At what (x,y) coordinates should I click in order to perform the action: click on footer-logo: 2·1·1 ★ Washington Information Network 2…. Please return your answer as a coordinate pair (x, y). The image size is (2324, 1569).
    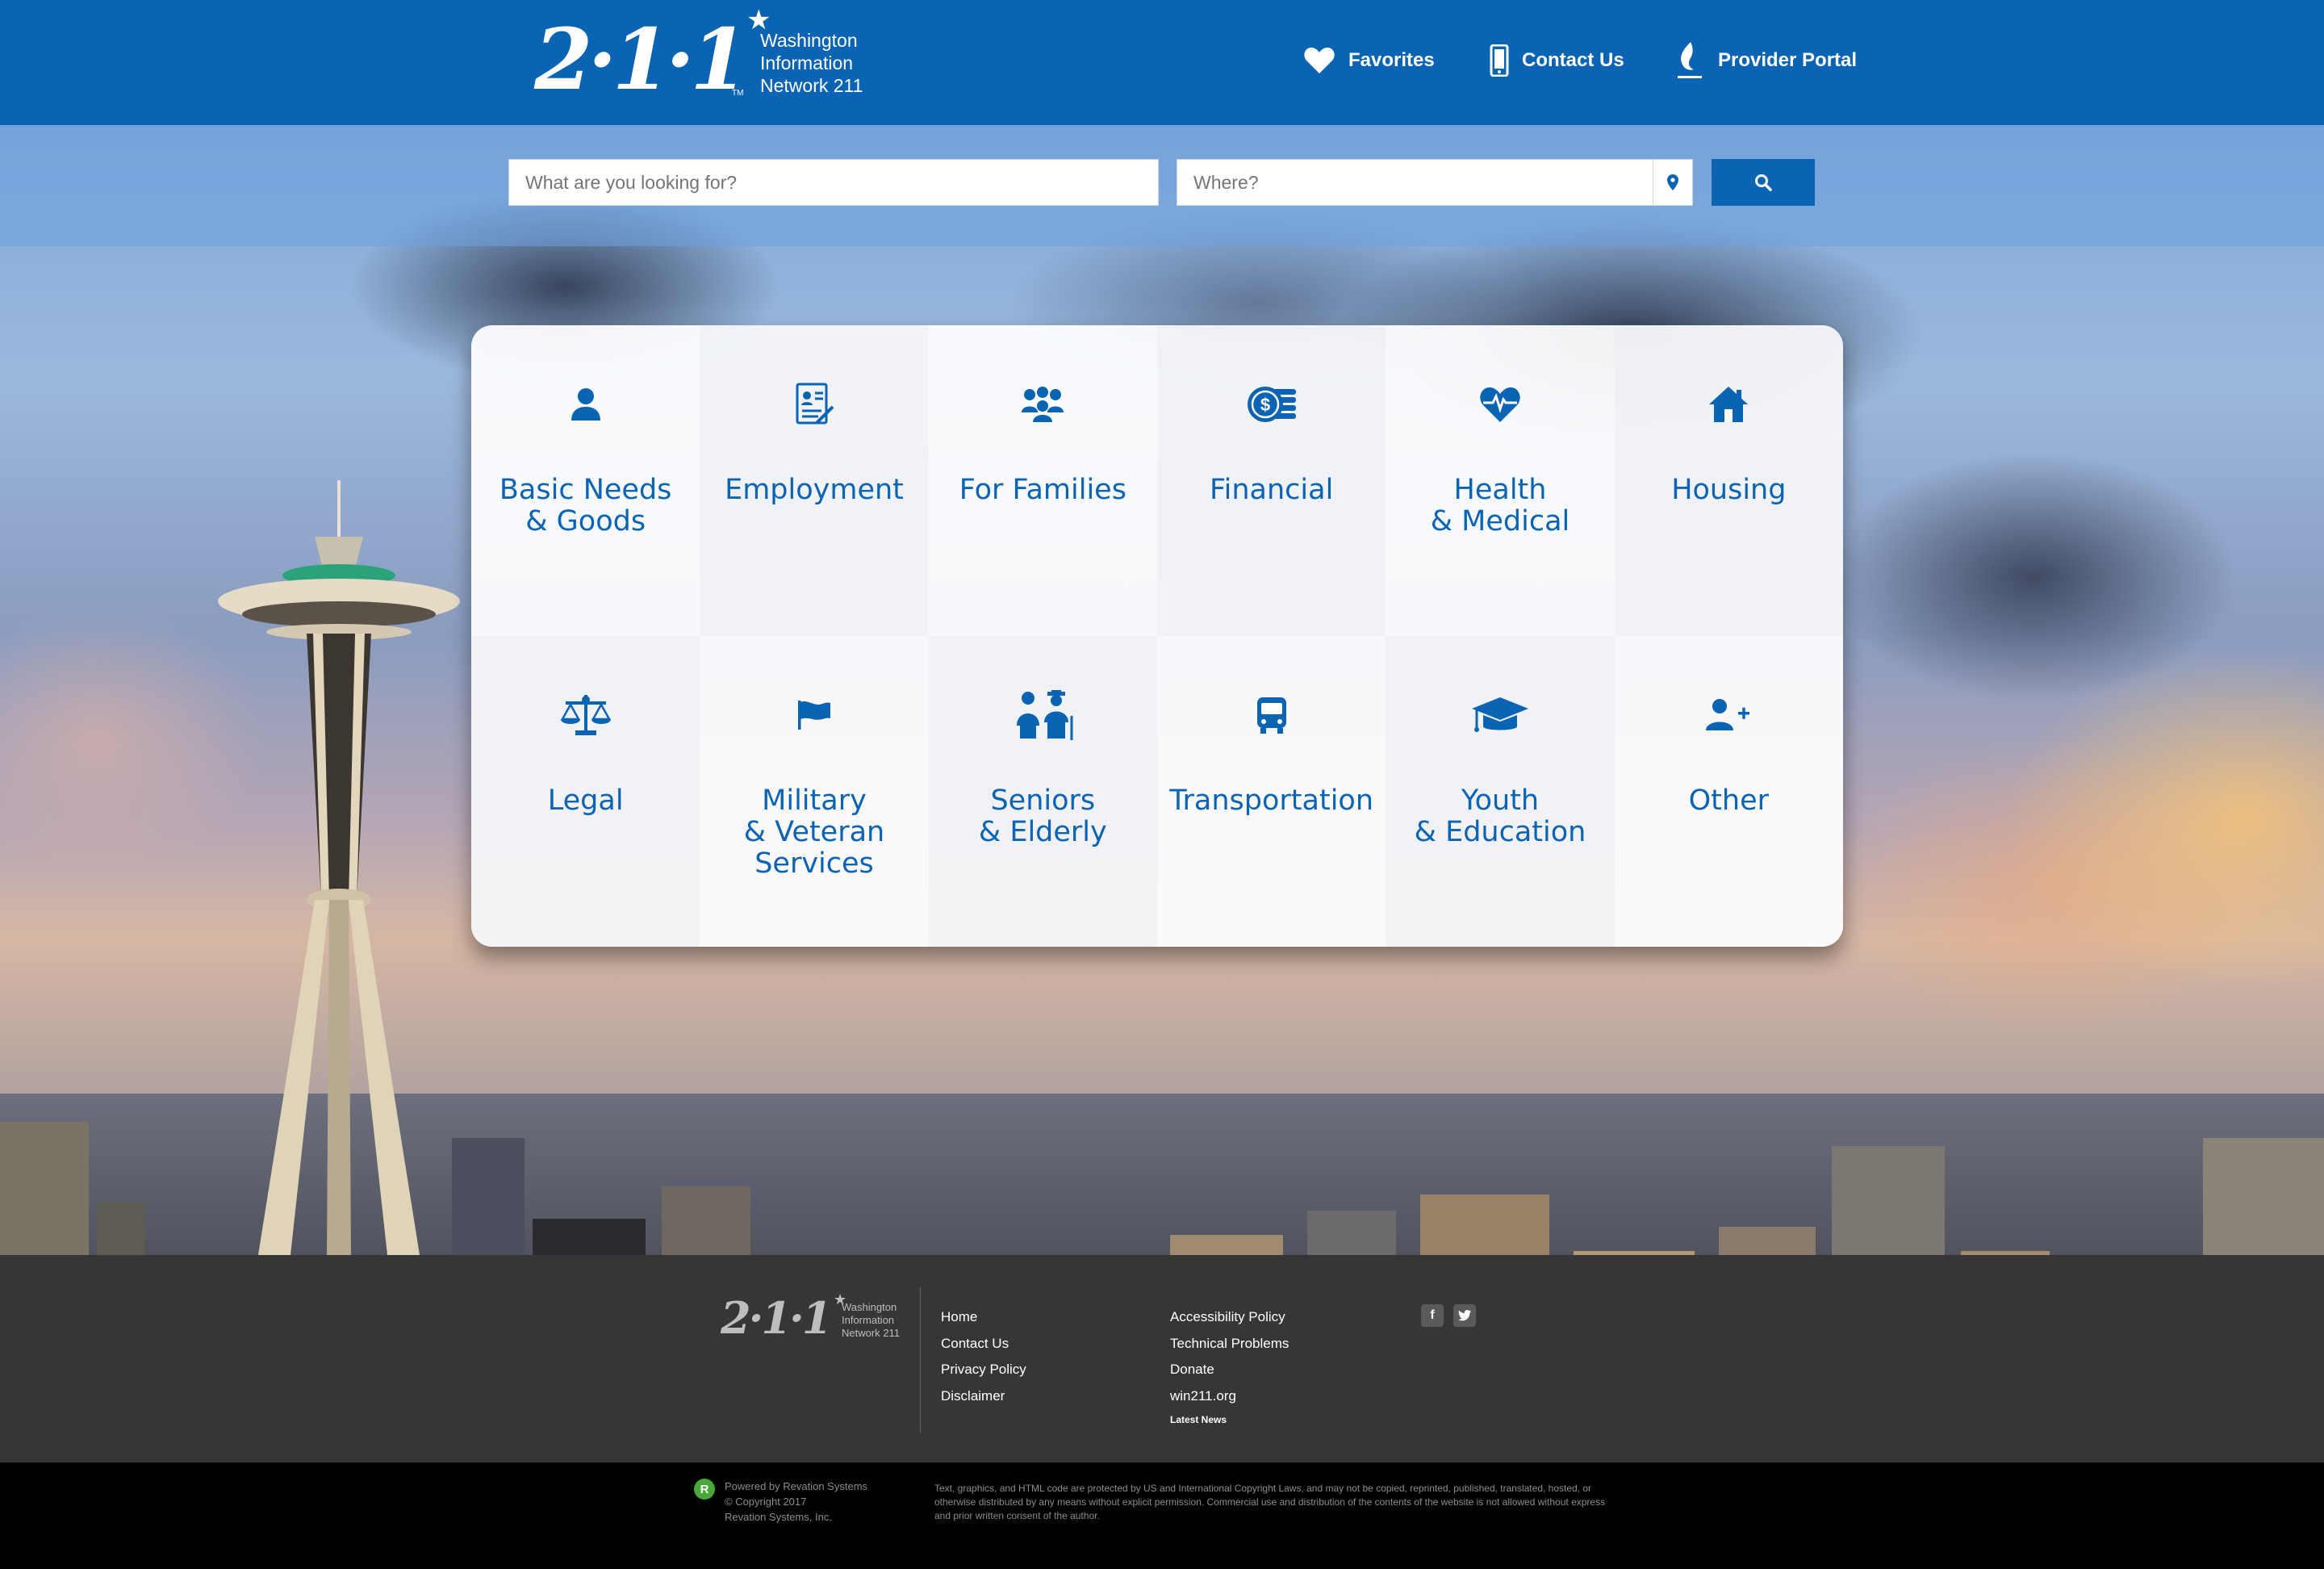
    Looking at the image, I should click on (818, 1323).